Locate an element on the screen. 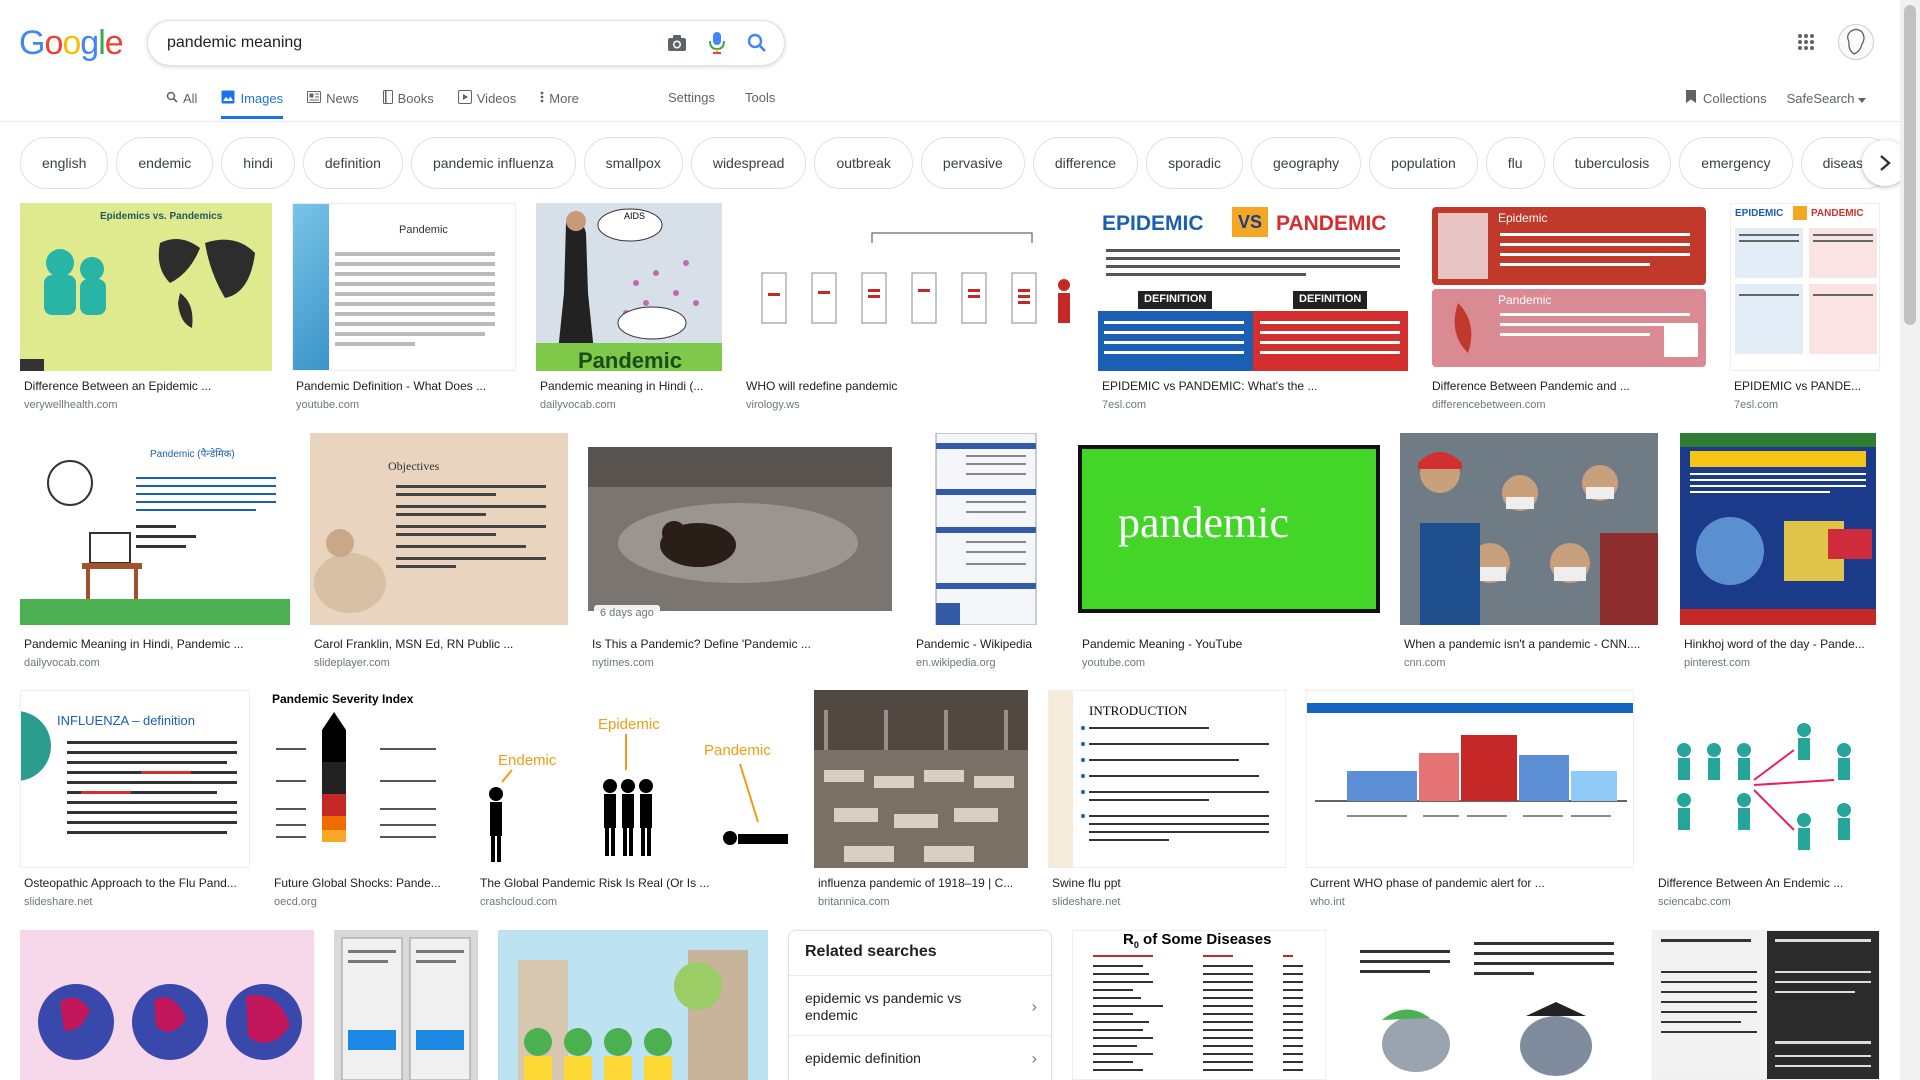  tab-videos: Videos is located at coordinates (486, 103).